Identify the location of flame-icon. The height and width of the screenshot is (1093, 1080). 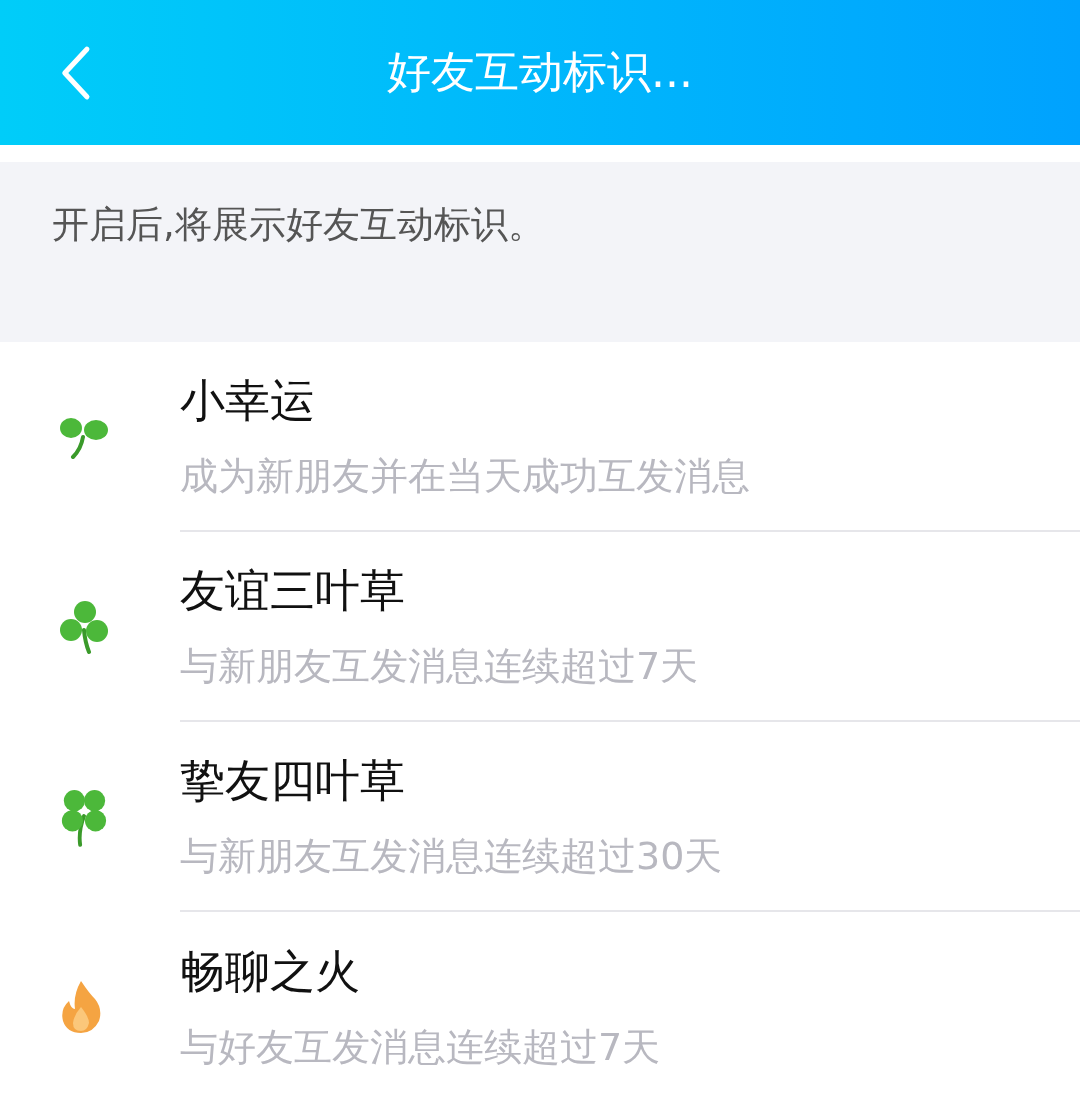
(81, 1007).